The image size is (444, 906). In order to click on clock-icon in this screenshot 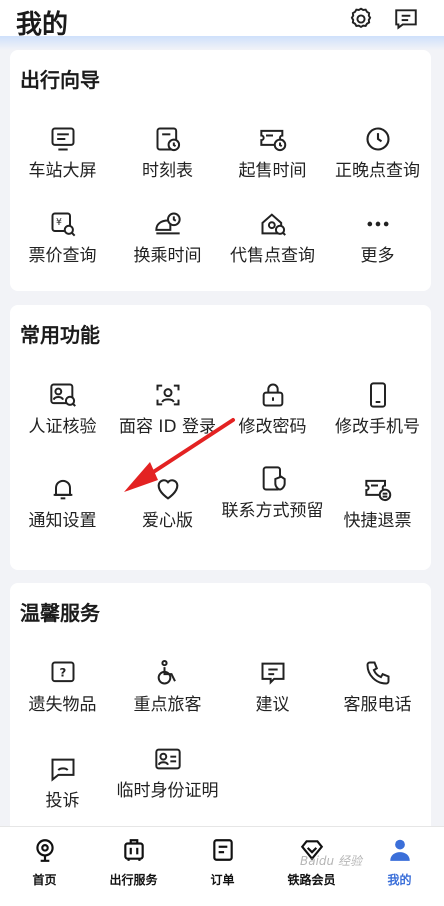, I will do `click(377, 139)`.